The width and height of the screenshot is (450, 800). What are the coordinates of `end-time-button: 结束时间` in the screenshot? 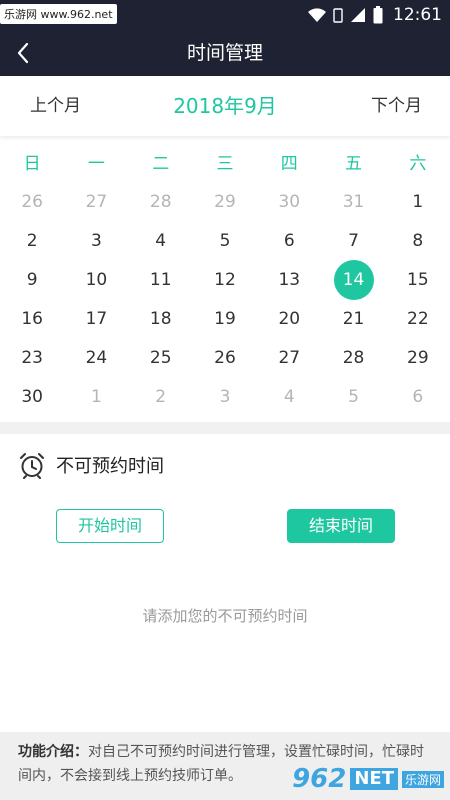 It's located at (341, 526).